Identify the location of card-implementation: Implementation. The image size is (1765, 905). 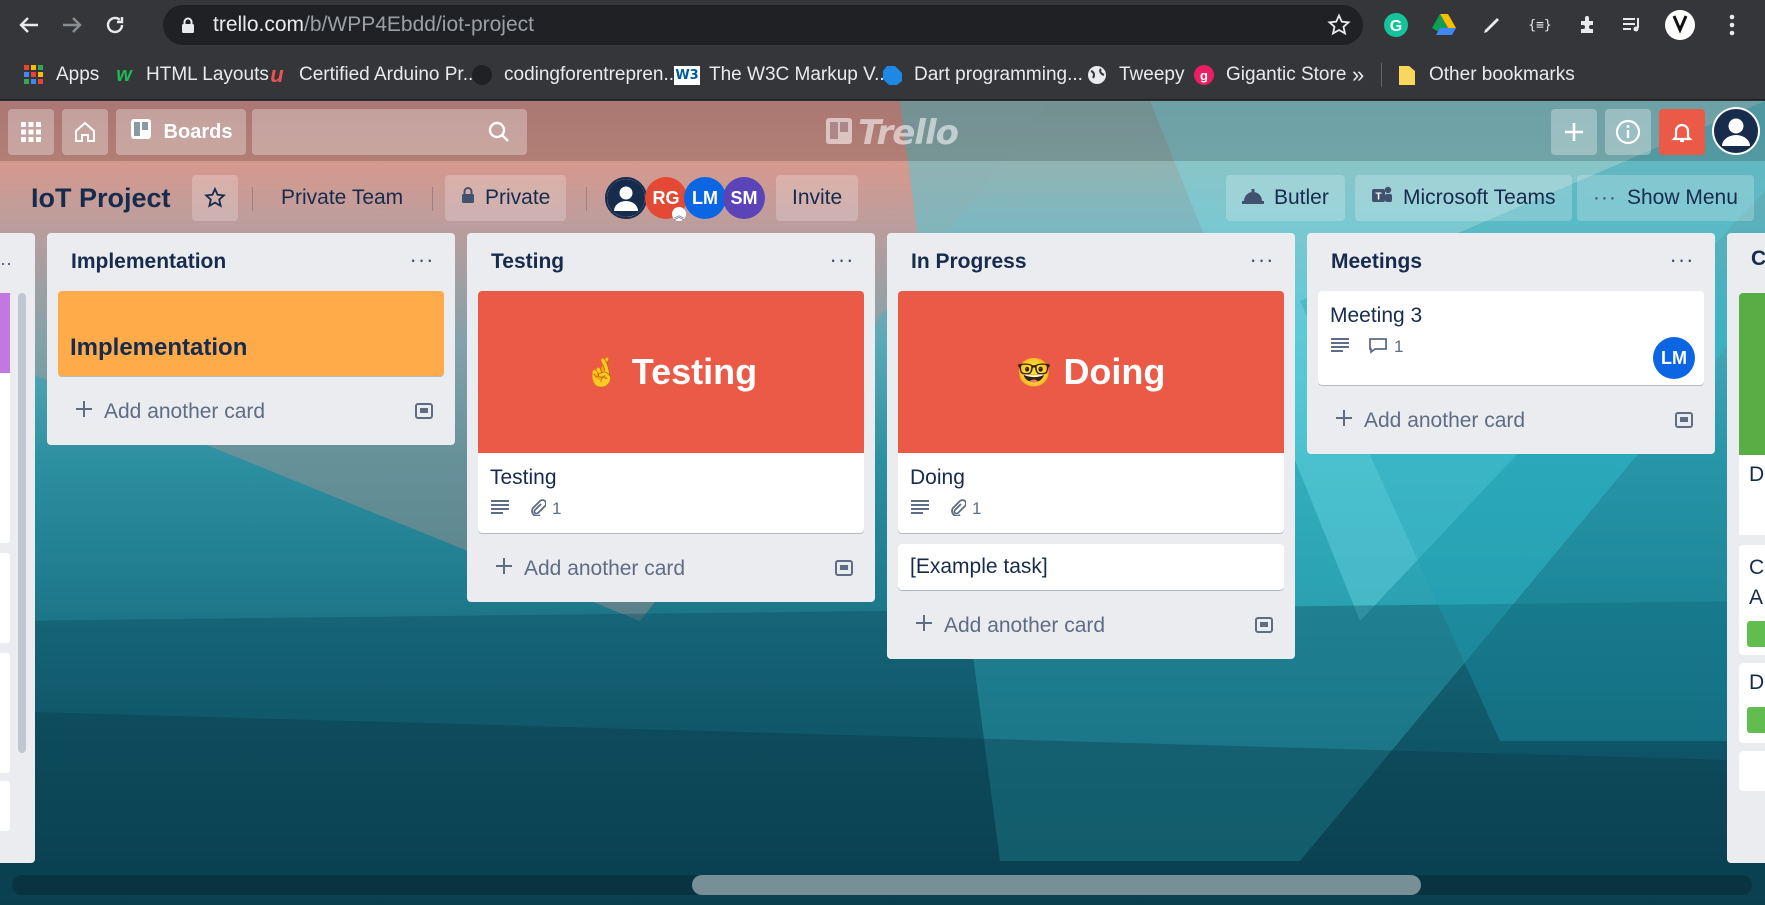
(251, 333).